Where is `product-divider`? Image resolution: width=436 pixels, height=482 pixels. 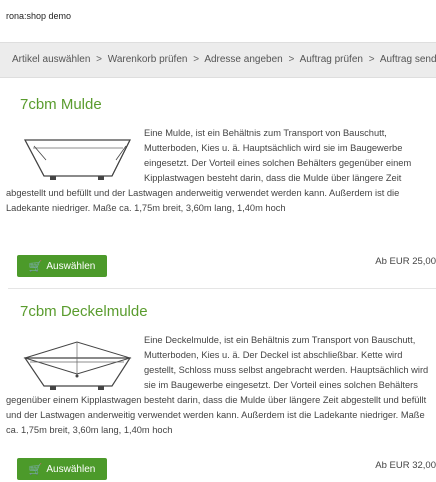 product-divider is located at coordinates (222, 288).